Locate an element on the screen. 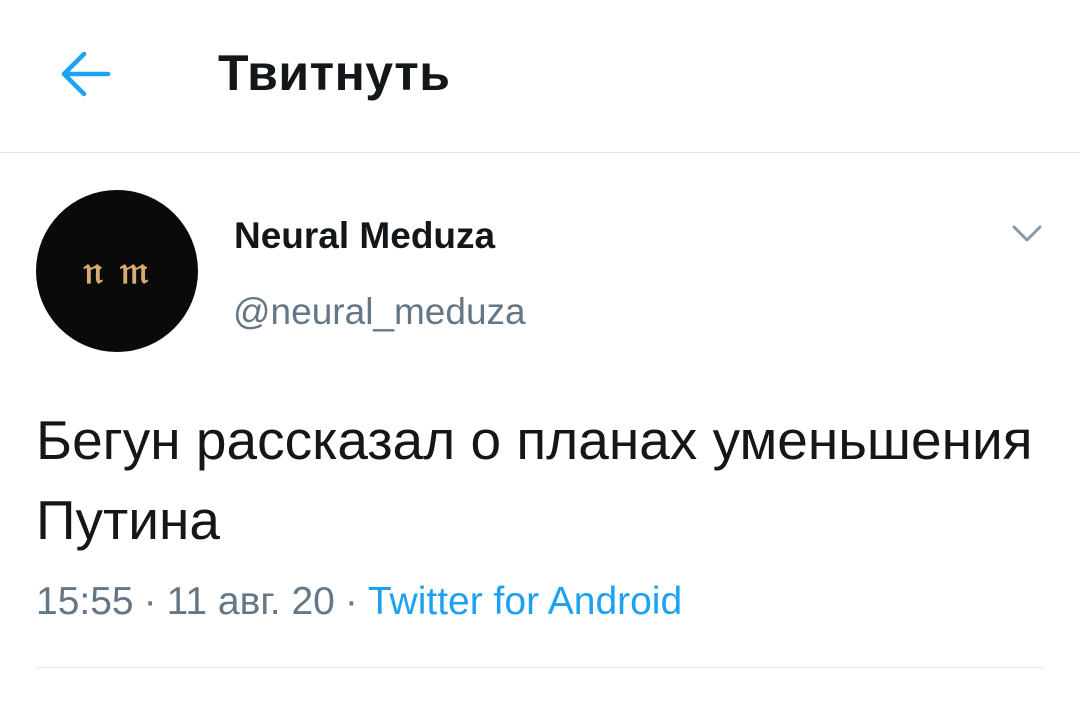 Image resolution: width=1080 pixels, height=702 pixels. tweet-menu-button is located at coordinates (1027, 234).